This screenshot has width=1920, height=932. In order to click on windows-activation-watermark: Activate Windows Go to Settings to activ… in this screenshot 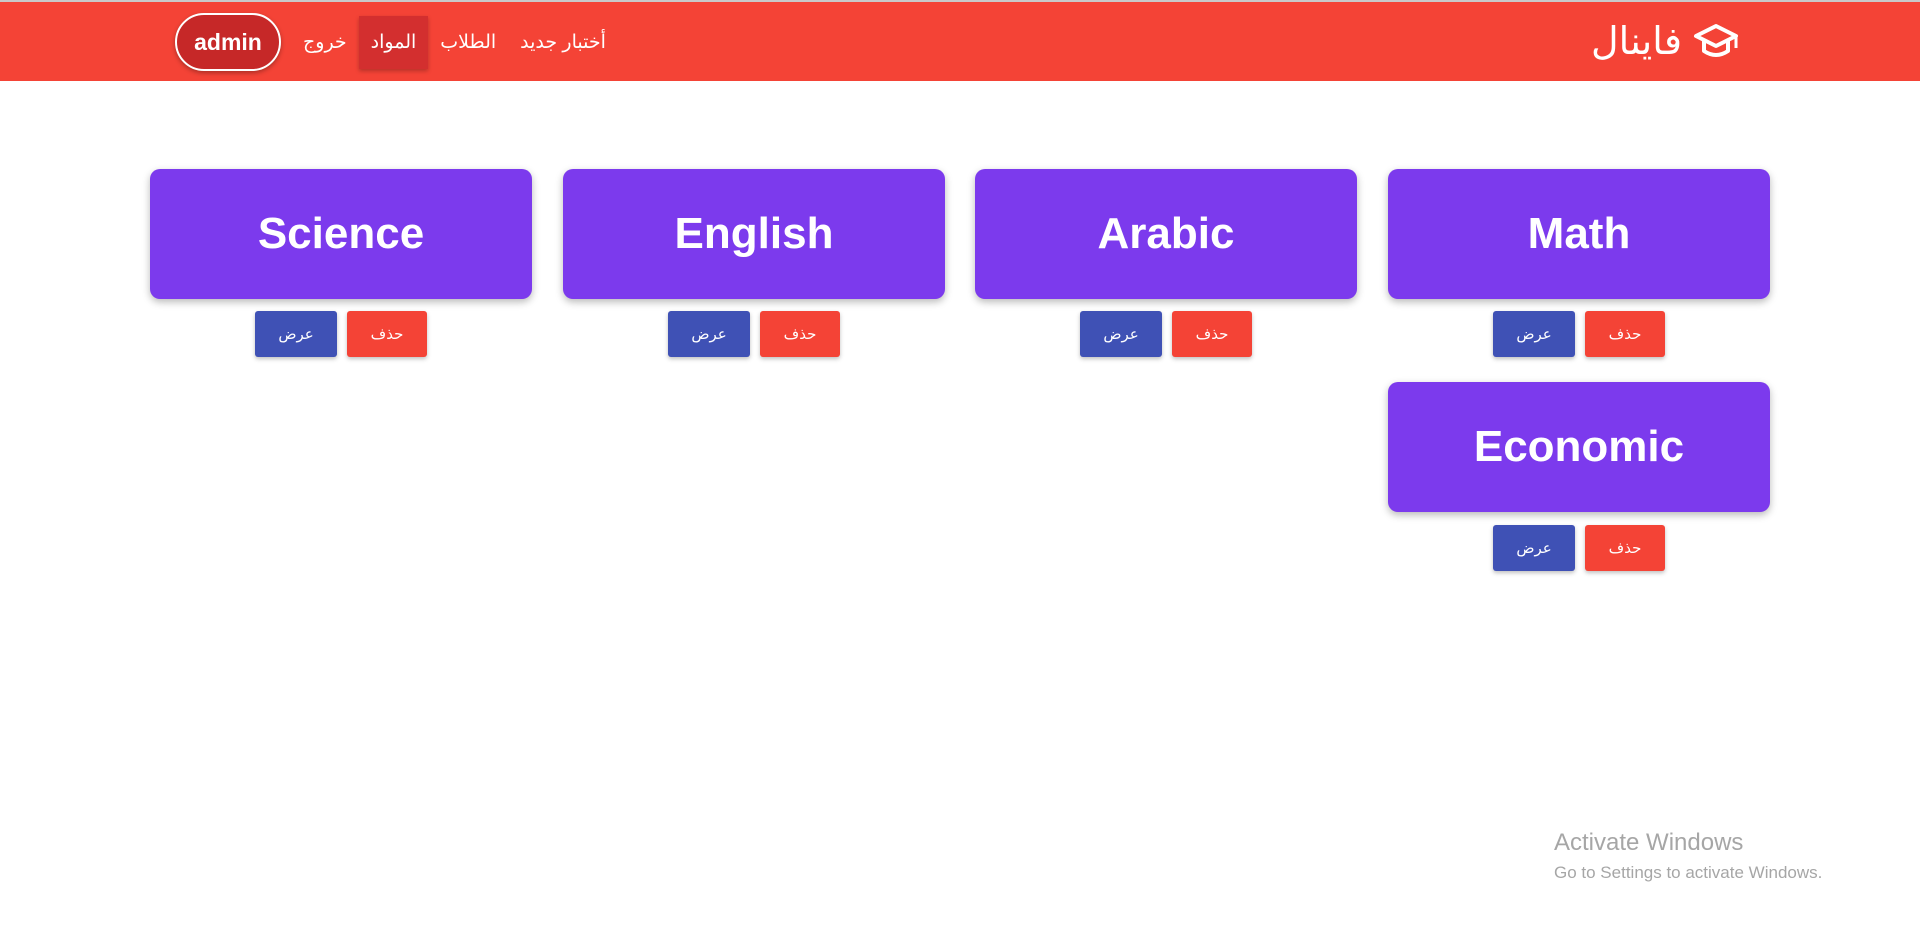, I will do `click(1688, 856)`.